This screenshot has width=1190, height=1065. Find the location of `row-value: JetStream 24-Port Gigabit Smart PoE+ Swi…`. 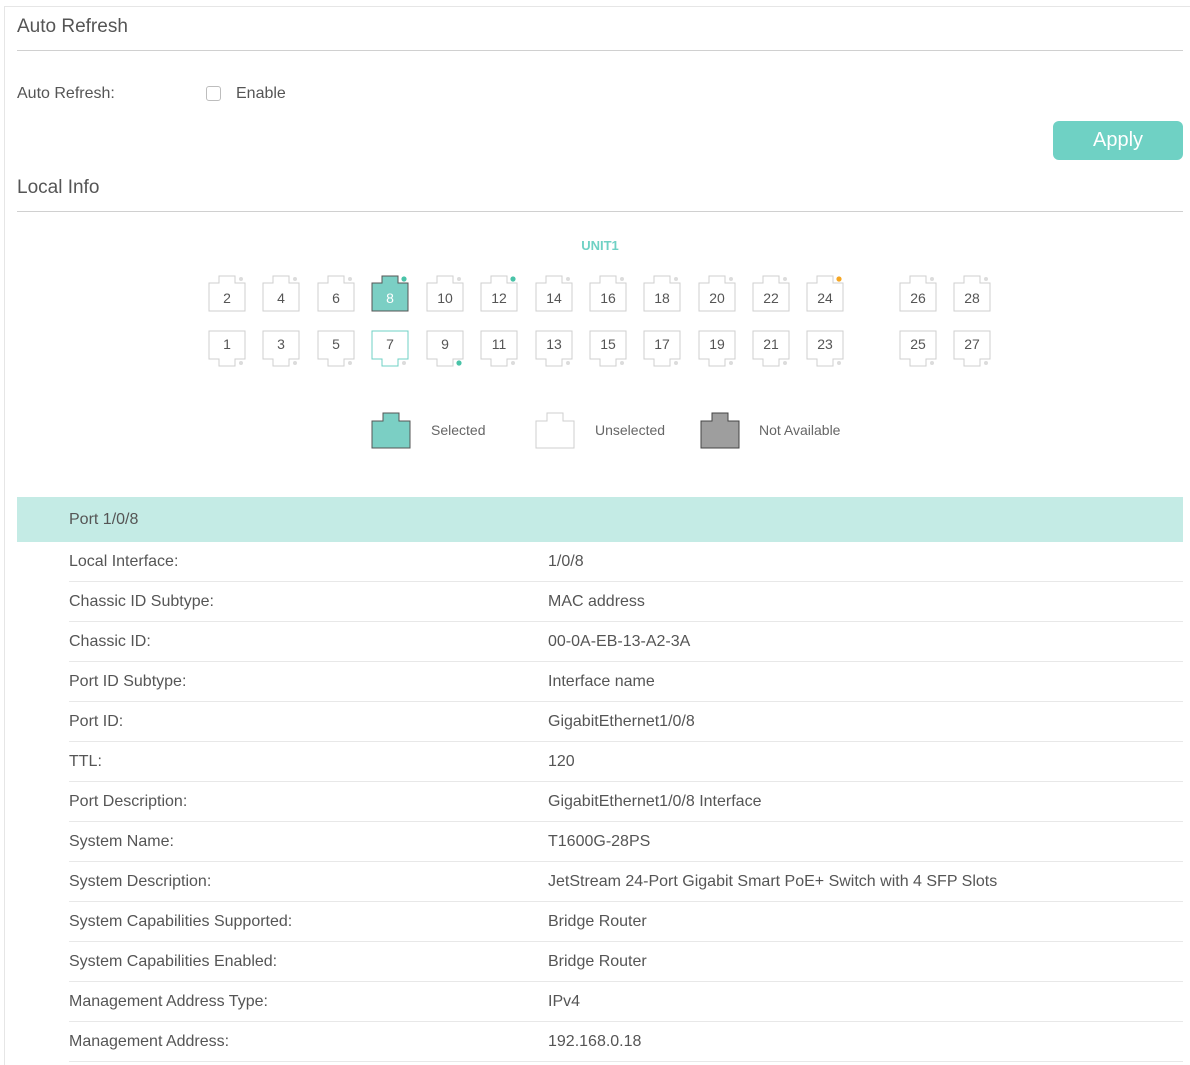

row-value: JetStream 24-Port Gigabit Smart PoE+ Swi… is located at coordinates (773, 881).